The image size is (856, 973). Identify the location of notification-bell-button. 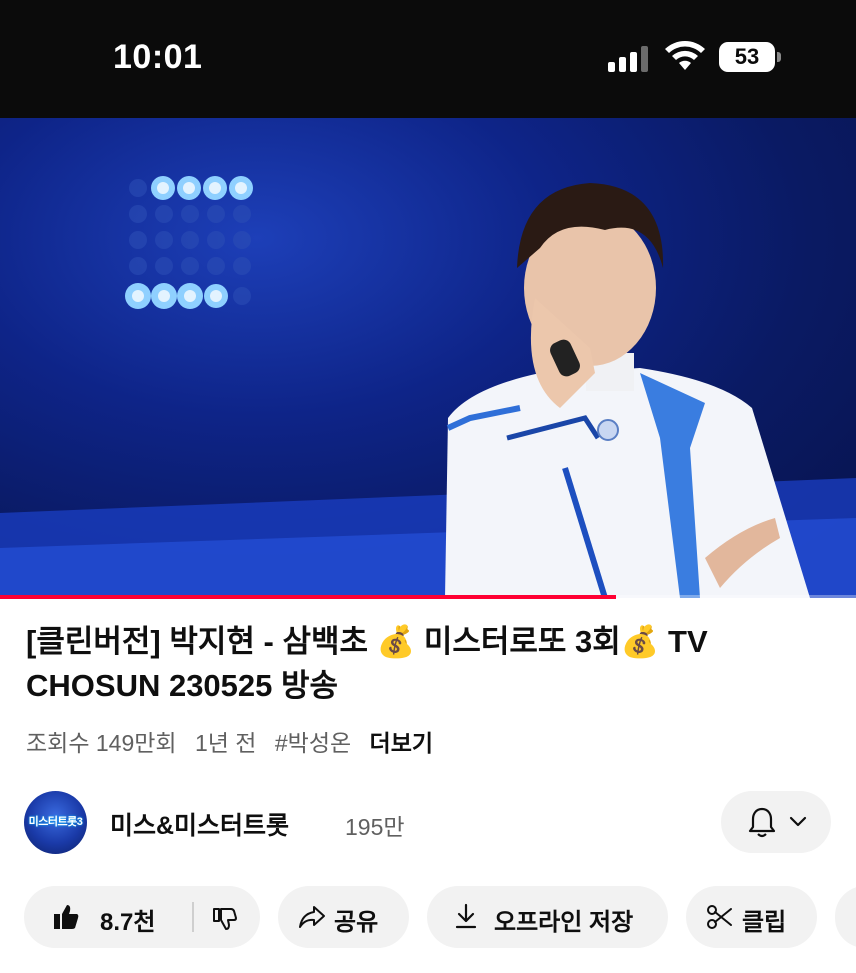
(776, 822).